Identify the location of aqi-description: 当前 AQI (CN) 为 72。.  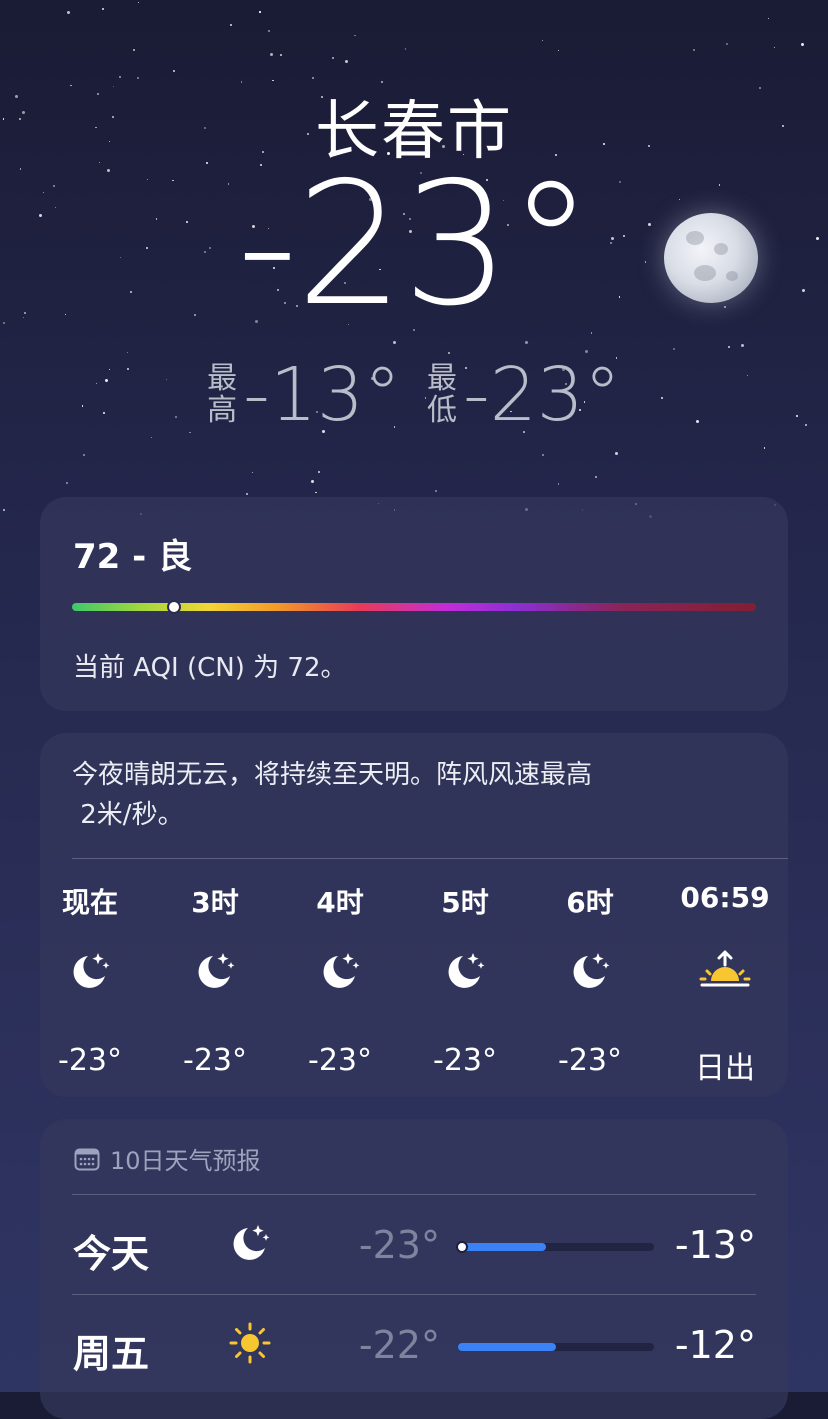
(210, 668).